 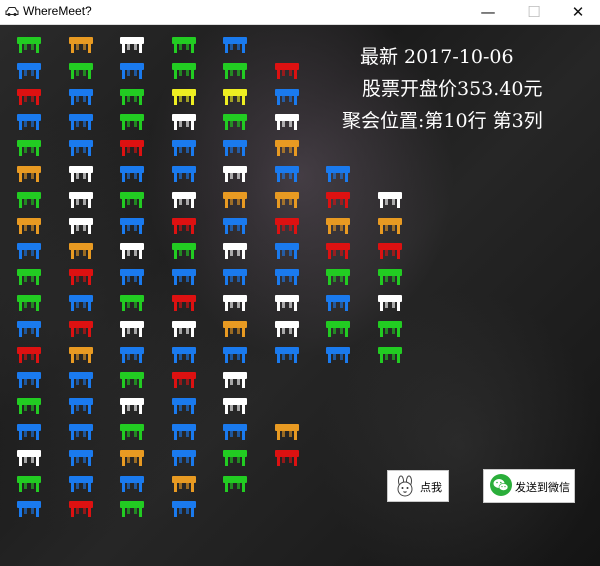 I want to click on minimize-button: —, so click(x=488, y=12).